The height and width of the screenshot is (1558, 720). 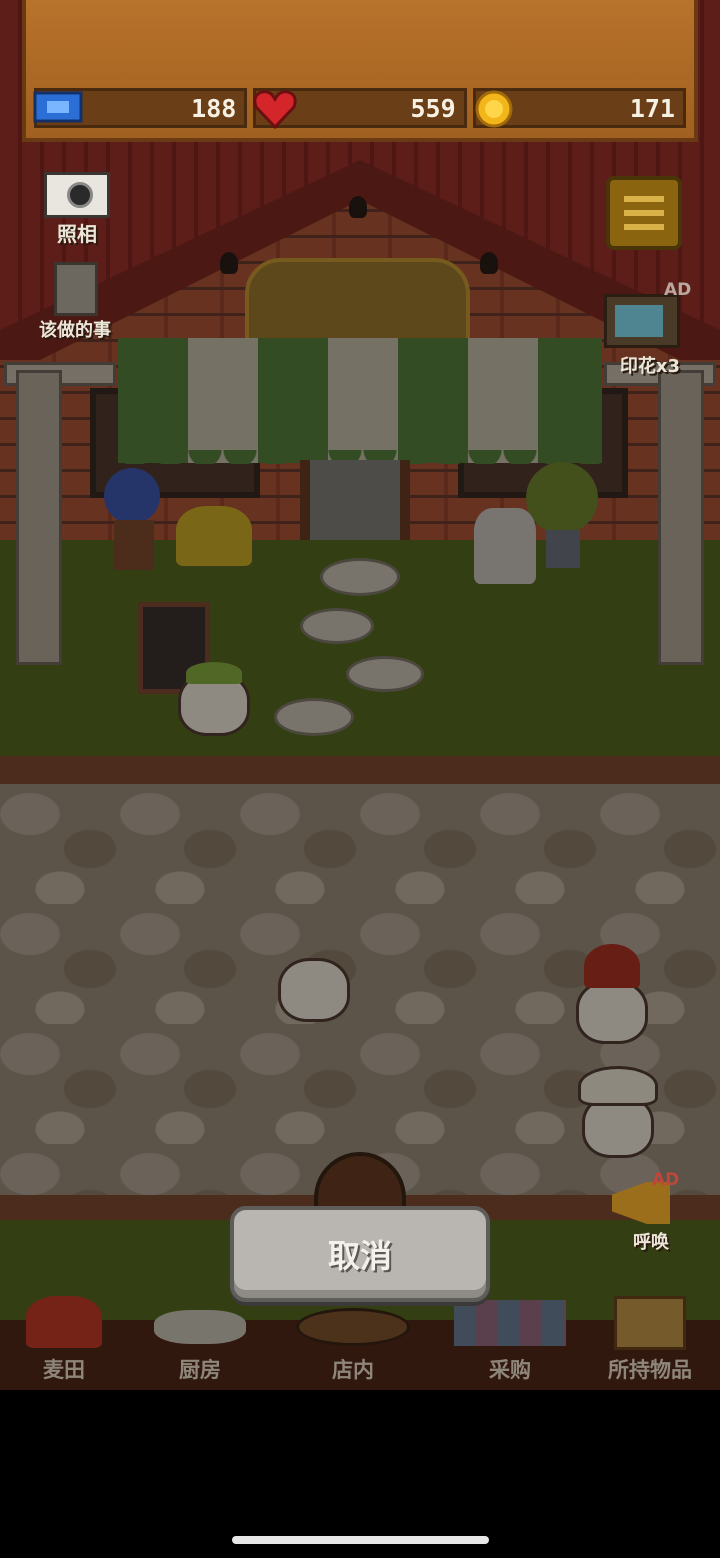 I want to click on menu-button, so click(x=644, y=213).